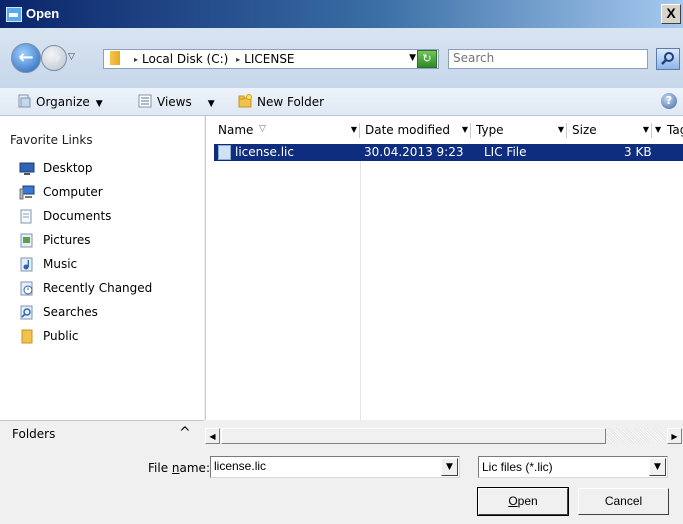 This screenshot has width=683, height=524. What do you see at coordinates (414, 152) in the screenshot?
I see `file-modified: 30.04.2013 9:23` at bounding box center [414, 152].